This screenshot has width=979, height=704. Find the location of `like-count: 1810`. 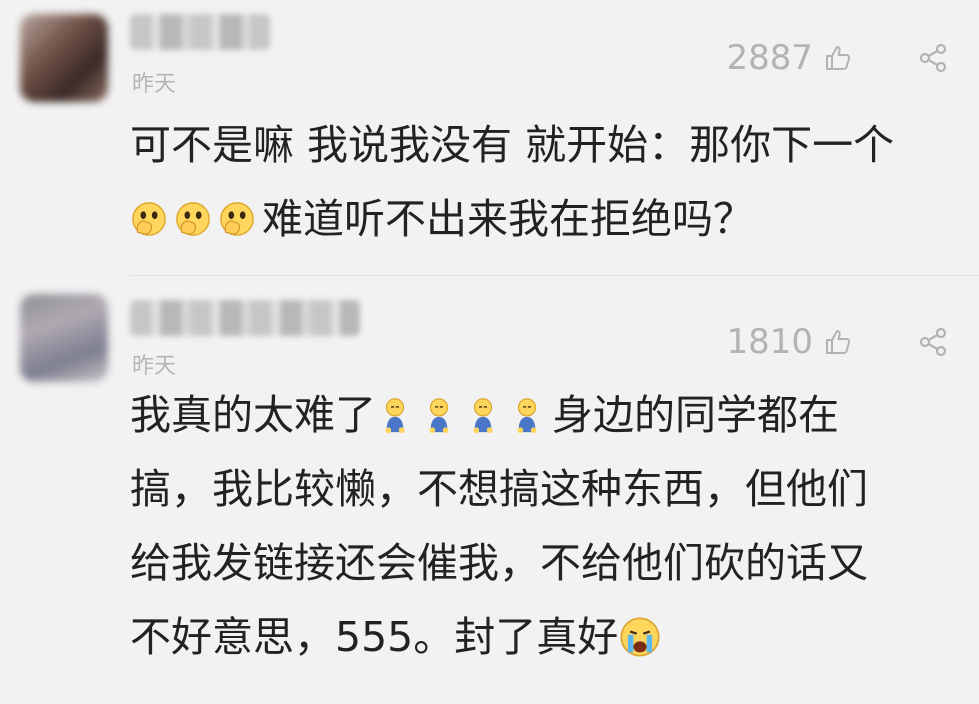

like-count: 1810 is located at coordinates (769, 342).